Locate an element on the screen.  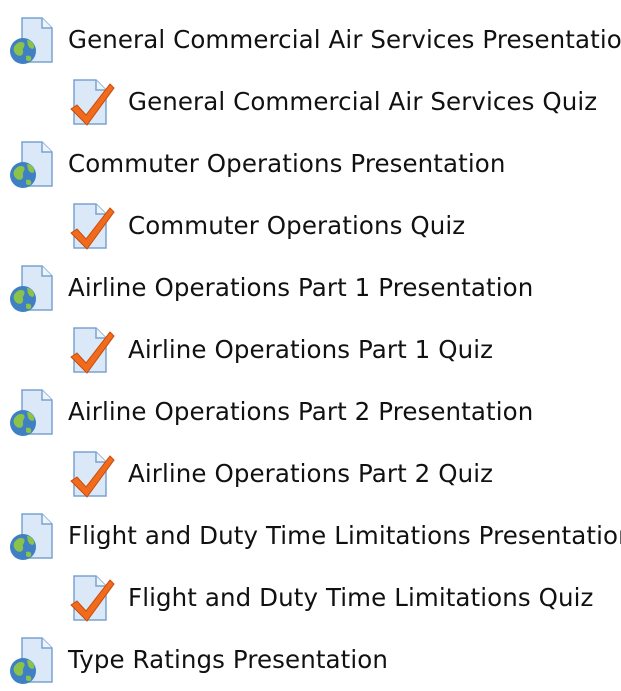
activity-link-presentation: Commuter Operations Presentation is located at coordinates (256, 164).